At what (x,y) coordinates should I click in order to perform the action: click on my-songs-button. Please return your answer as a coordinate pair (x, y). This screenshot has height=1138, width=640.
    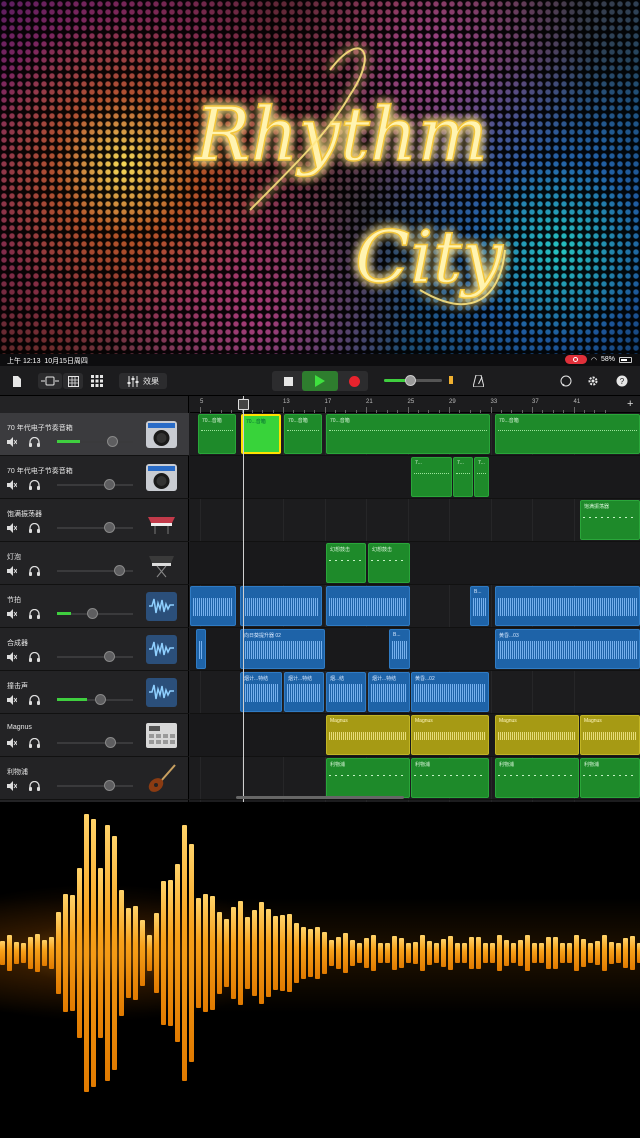
    Looking at the image, I should click on (17, 381).